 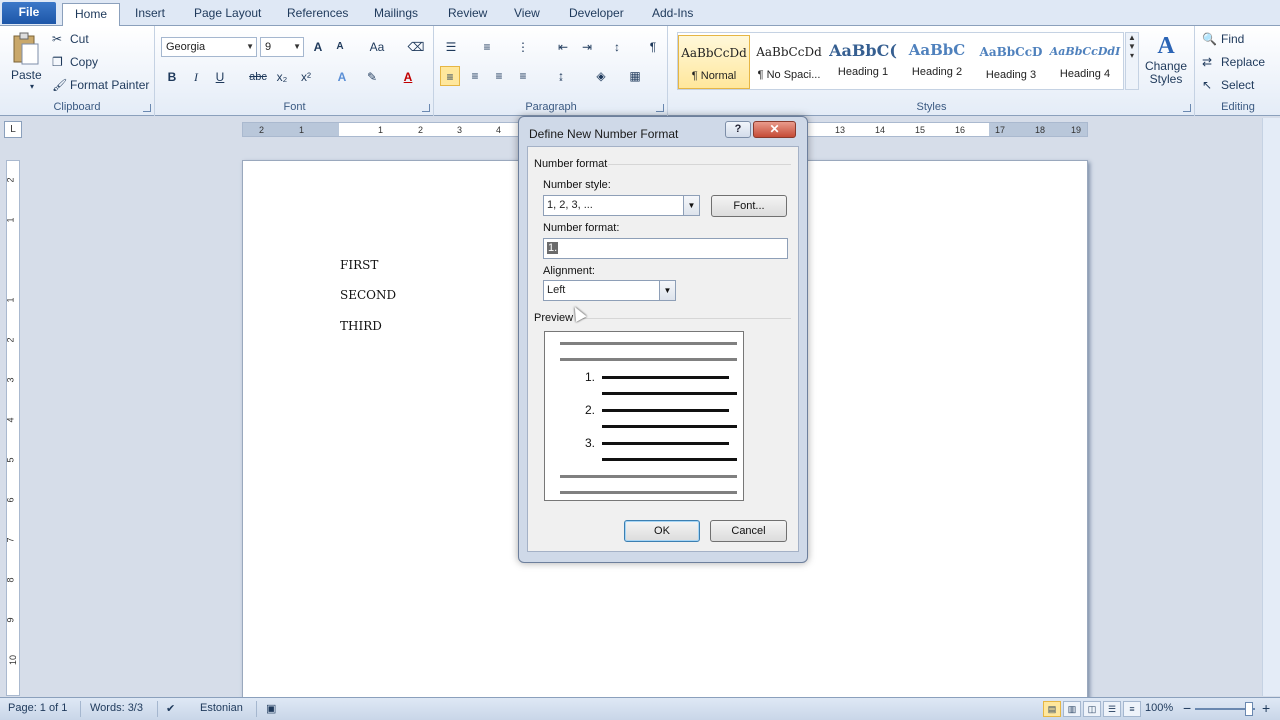 I want to click on alignment-select: Left ▼, so click(x=609, y=290).